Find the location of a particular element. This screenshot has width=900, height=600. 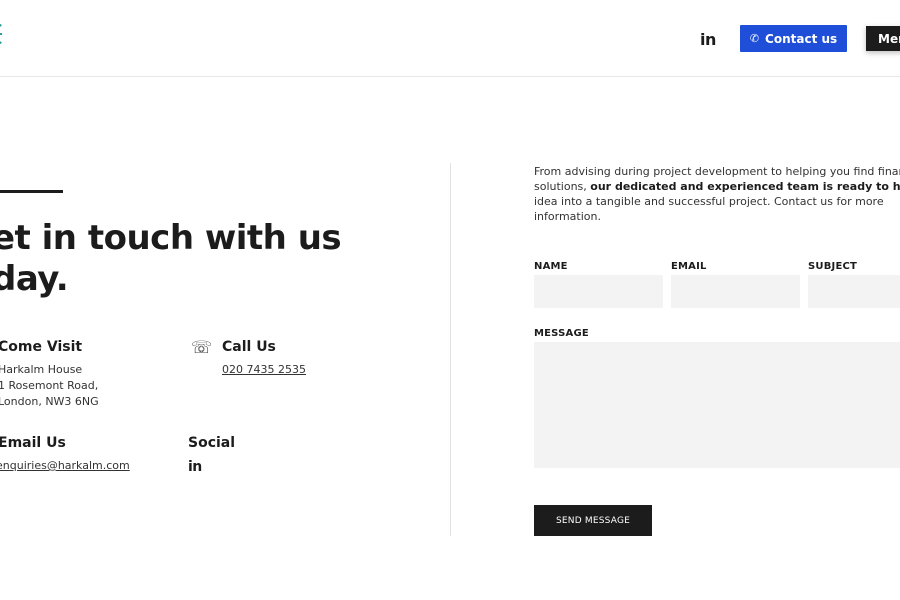

intro-text-a: solutions, is located at coordinates (562, 186).